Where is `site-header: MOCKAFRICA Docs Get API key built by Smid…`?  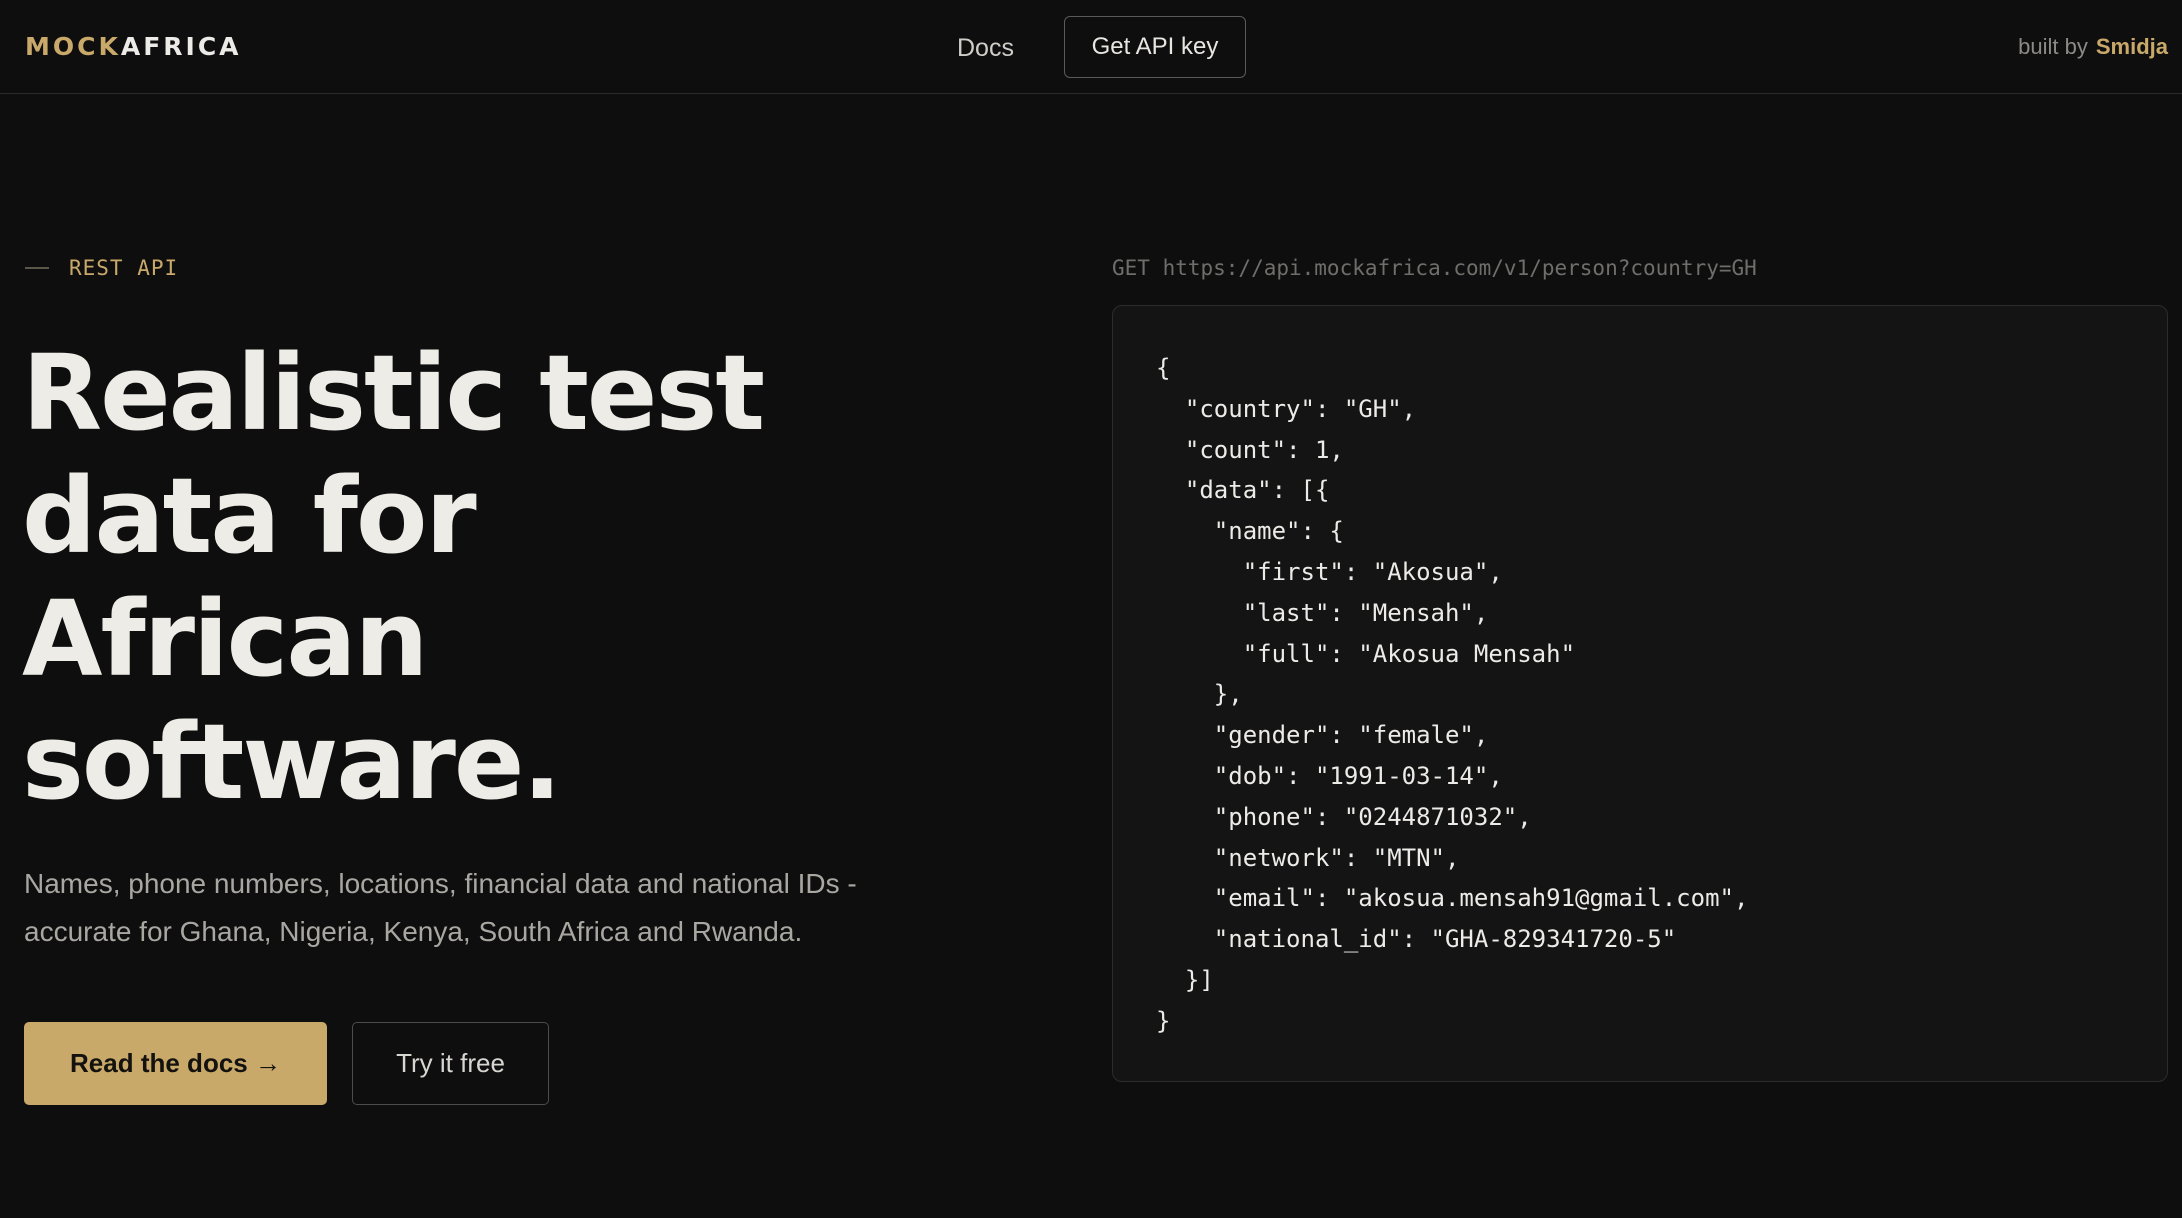
site-header: MOCKAFRICA Docs Get API key built by Smid… is located at coordinates (1091, 47).